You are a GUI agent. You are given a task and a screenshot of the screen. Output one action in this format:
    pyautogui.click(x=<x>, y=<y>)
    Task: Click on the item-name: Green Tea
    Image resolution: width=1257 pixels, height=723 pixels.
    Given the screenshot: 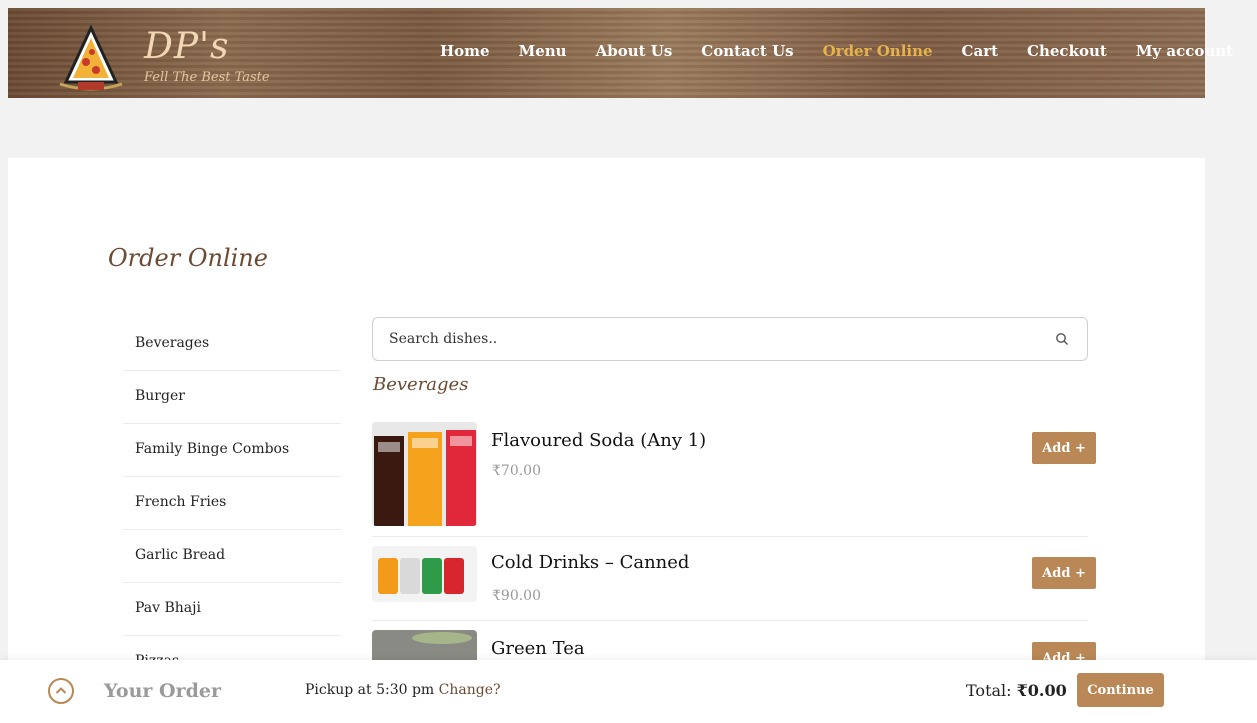 What is the action you would take?
    pyautogui.click(x=538, y=648)
    